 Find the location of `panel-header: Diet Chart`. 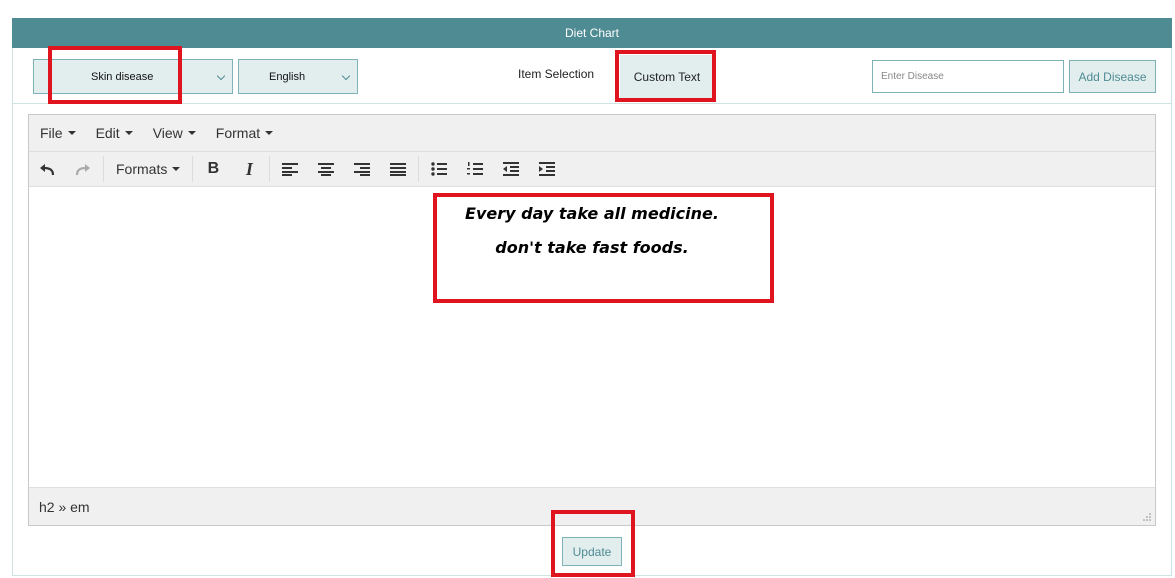

panel-header: Diet Chart is located at coordinates (592, 33).